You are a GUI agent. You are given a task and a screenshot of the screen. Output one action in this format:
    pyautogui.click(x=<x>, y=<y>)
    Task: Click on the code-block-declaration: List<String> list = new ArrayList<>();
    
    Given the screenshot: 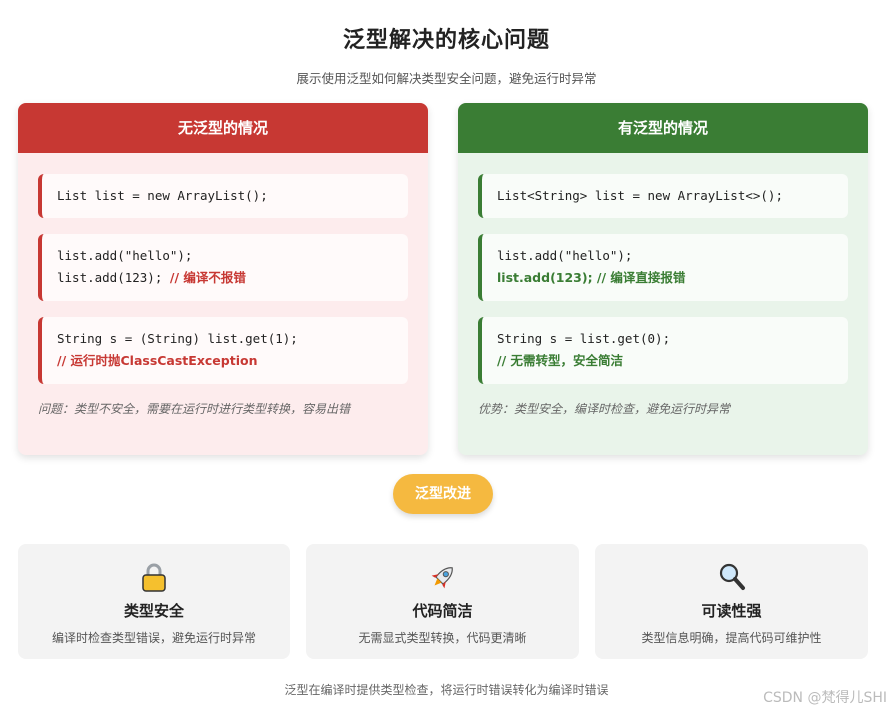 What is the action you would take?
    pyautogui.click(x=663, y=196)
    